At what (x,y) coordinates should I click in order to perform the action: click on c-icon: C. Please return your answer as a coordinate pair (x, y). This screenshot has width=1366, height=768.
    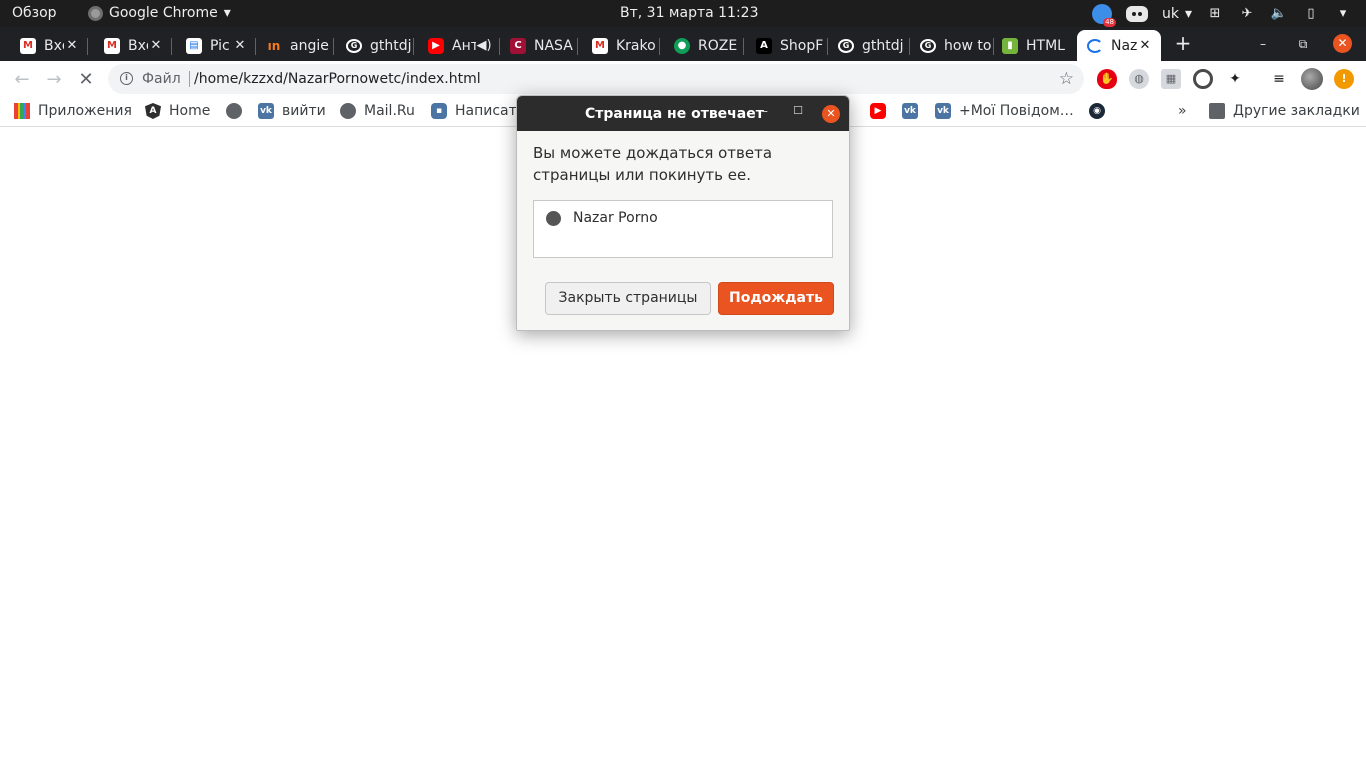
    Looking at the image, I should click on (518, 45).